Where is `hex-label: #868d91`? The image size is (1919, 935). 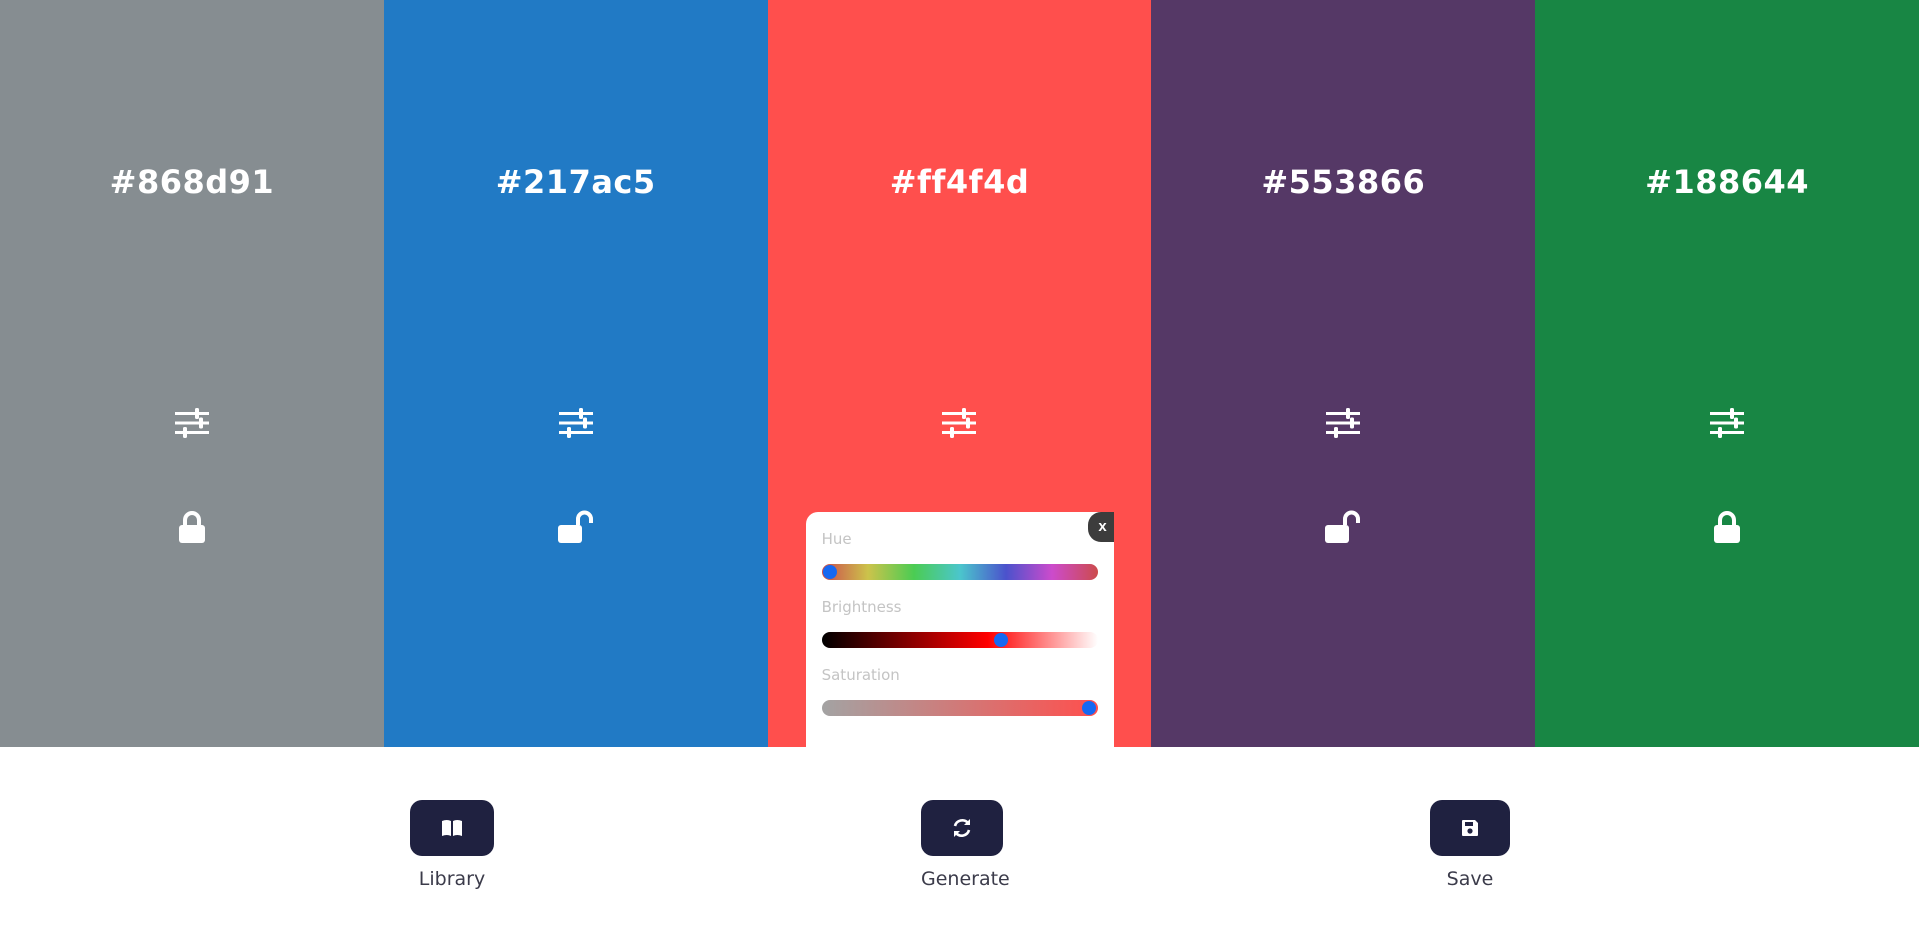 hex-label: #868d91 is located at coordinates (192, 182).